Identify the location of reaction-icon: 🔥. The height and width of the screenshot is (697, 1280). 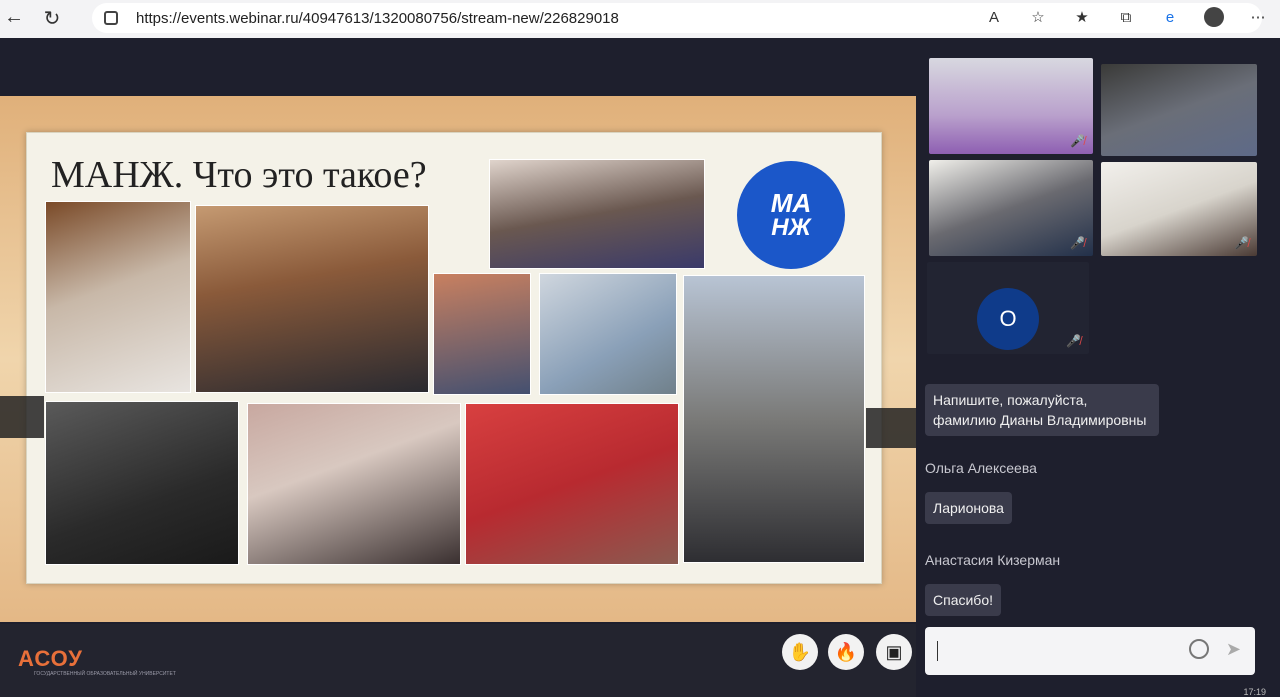
(846, 652).